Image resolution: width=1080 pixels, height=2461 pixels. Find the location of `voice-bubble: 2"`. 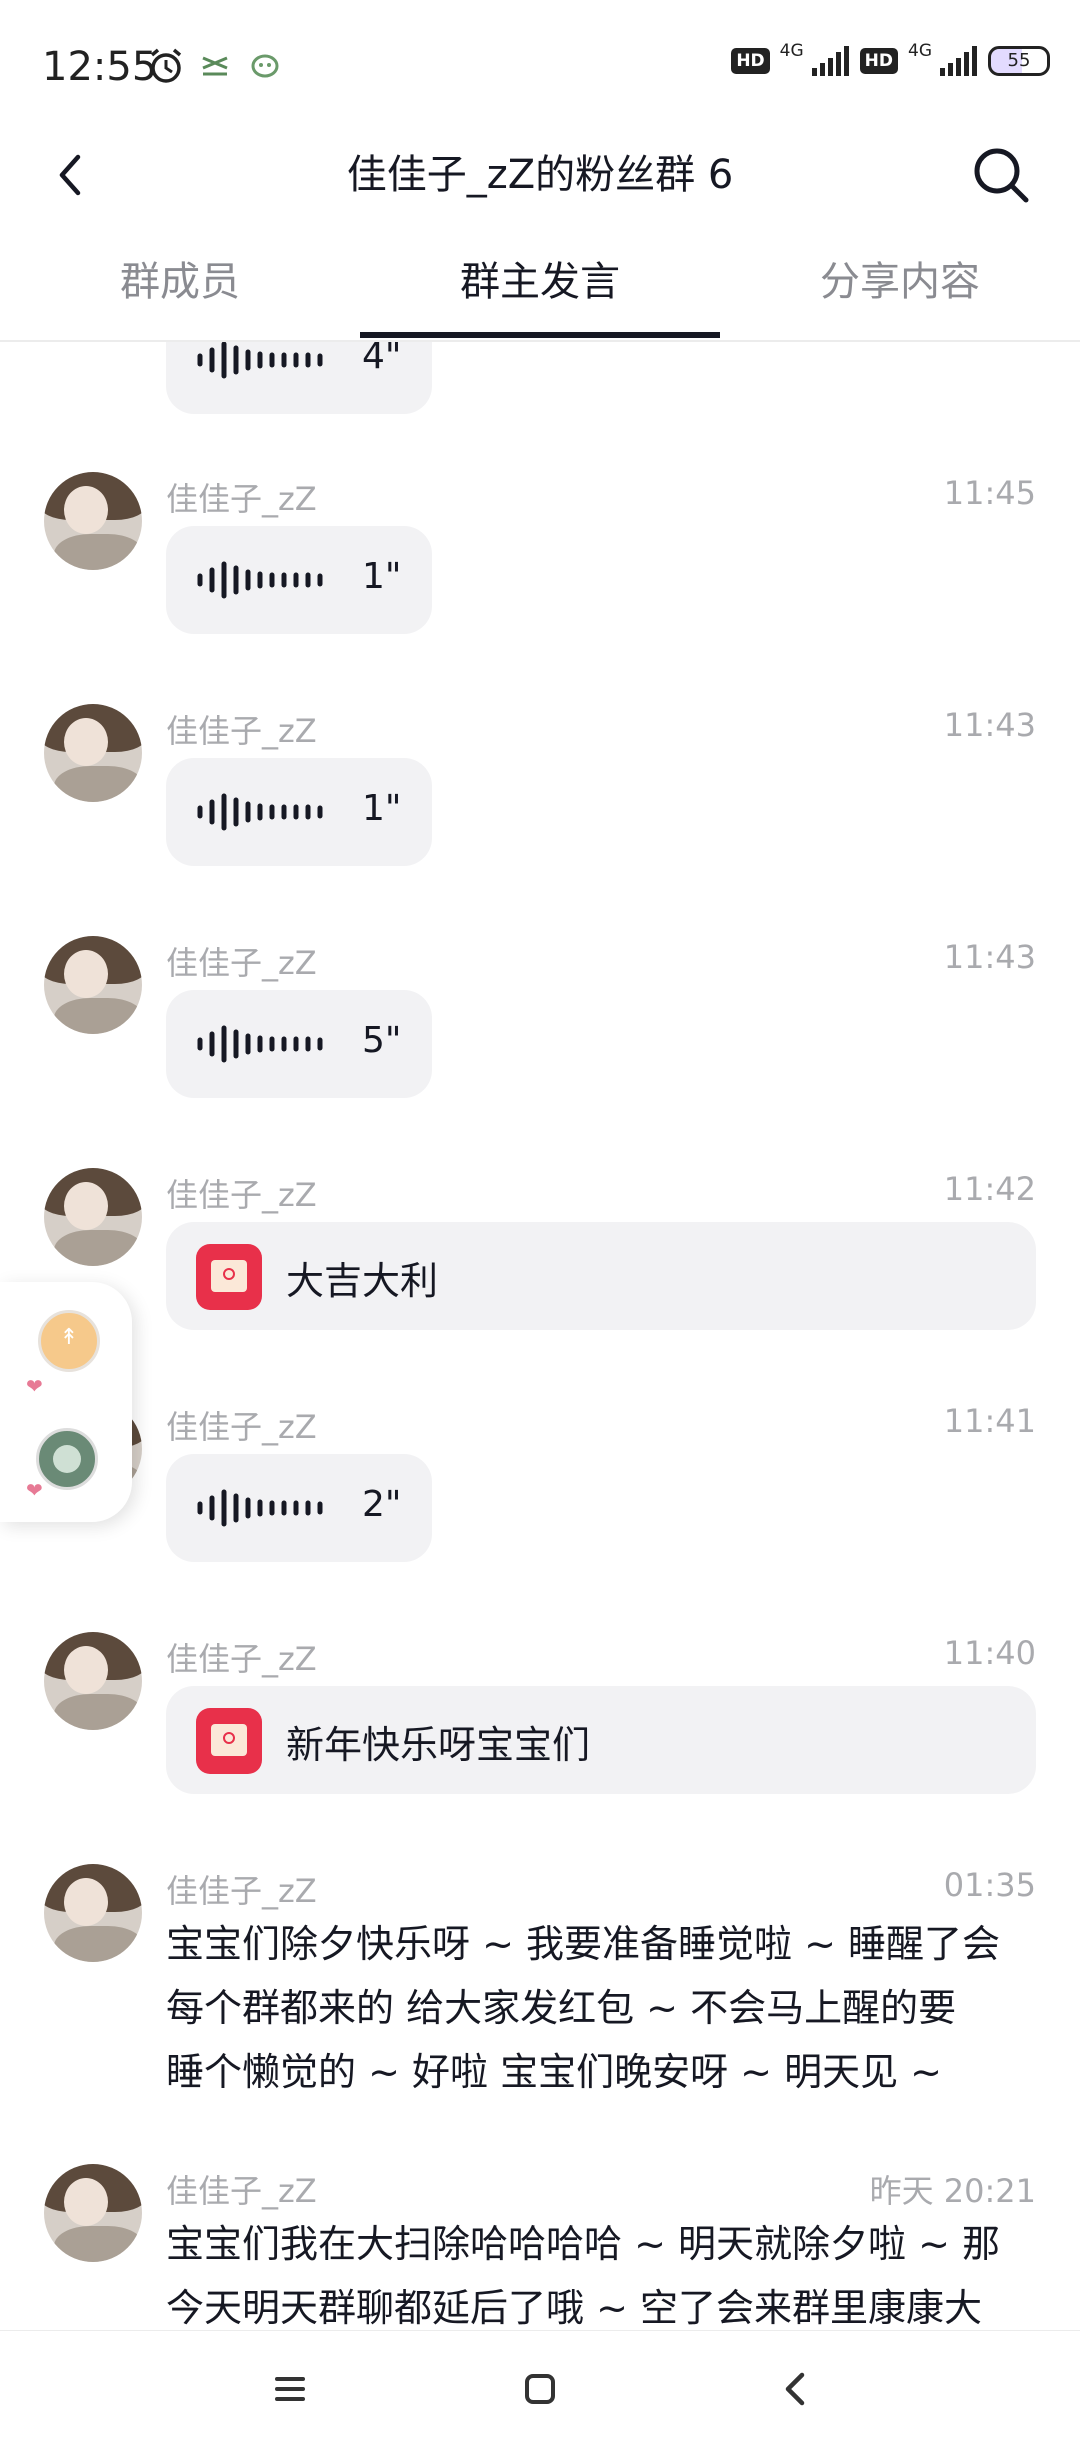

voice-bubble: 2" is located at coordinates (299, 1508).